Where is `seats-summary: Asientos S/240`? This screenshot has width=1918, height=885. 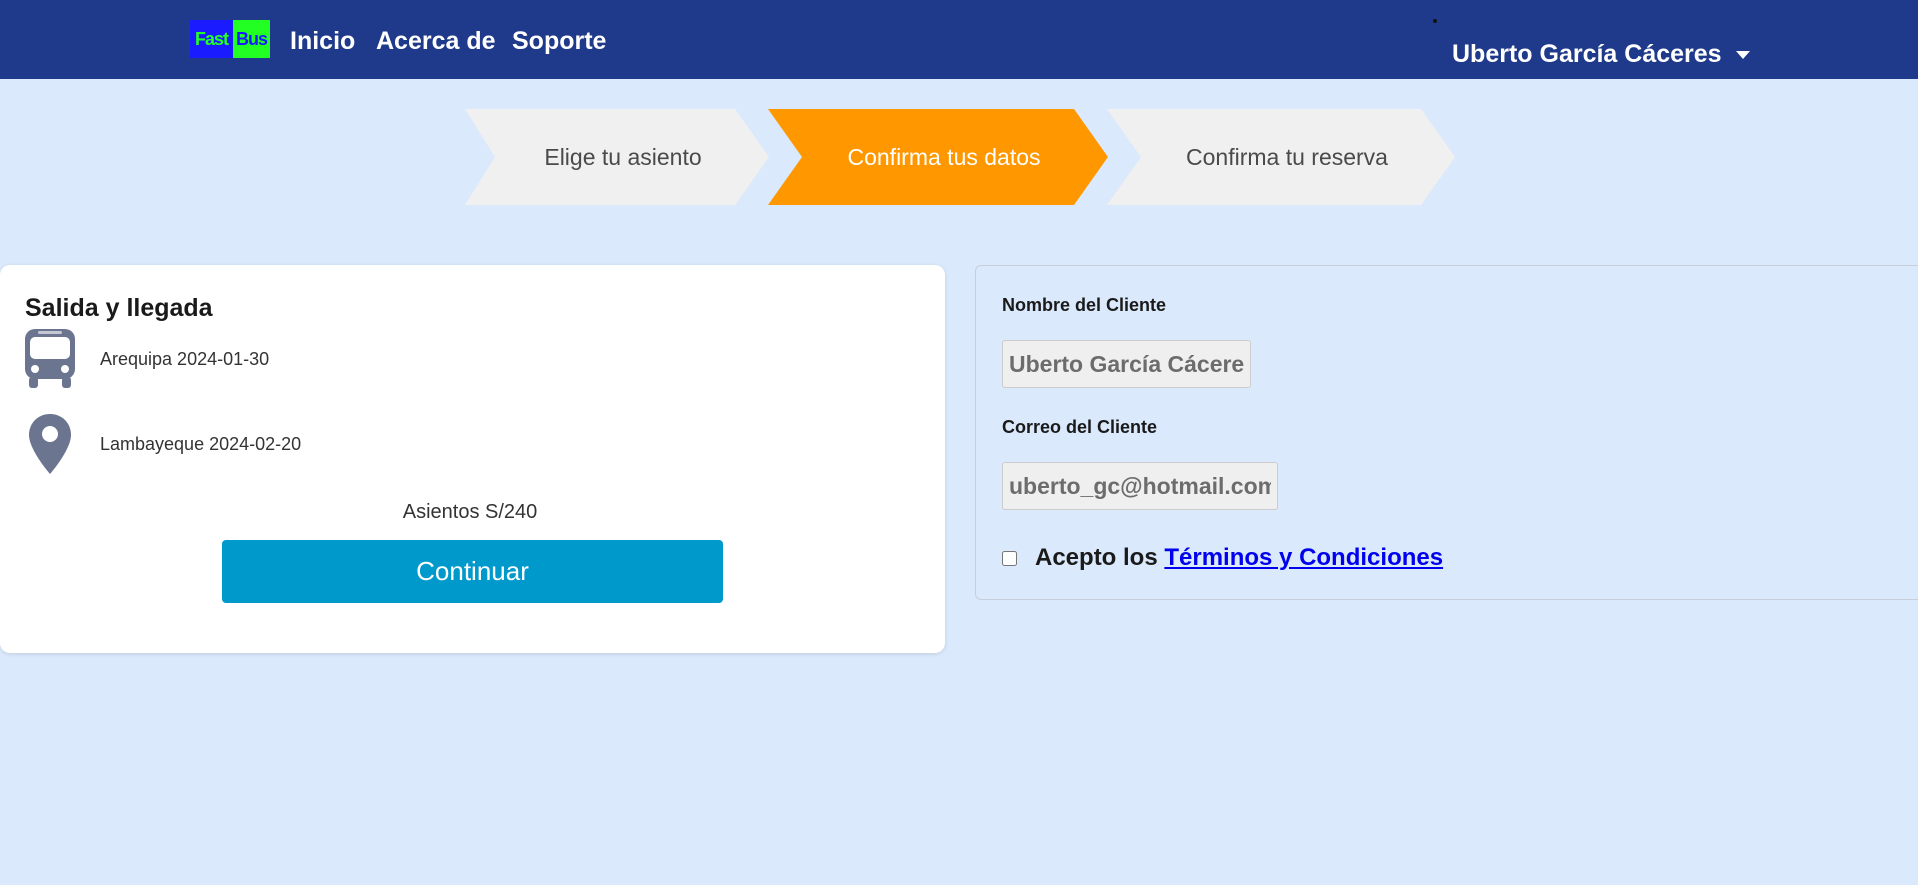 seats-summary: Asientos S/240 is located at coordinates (470, 512).